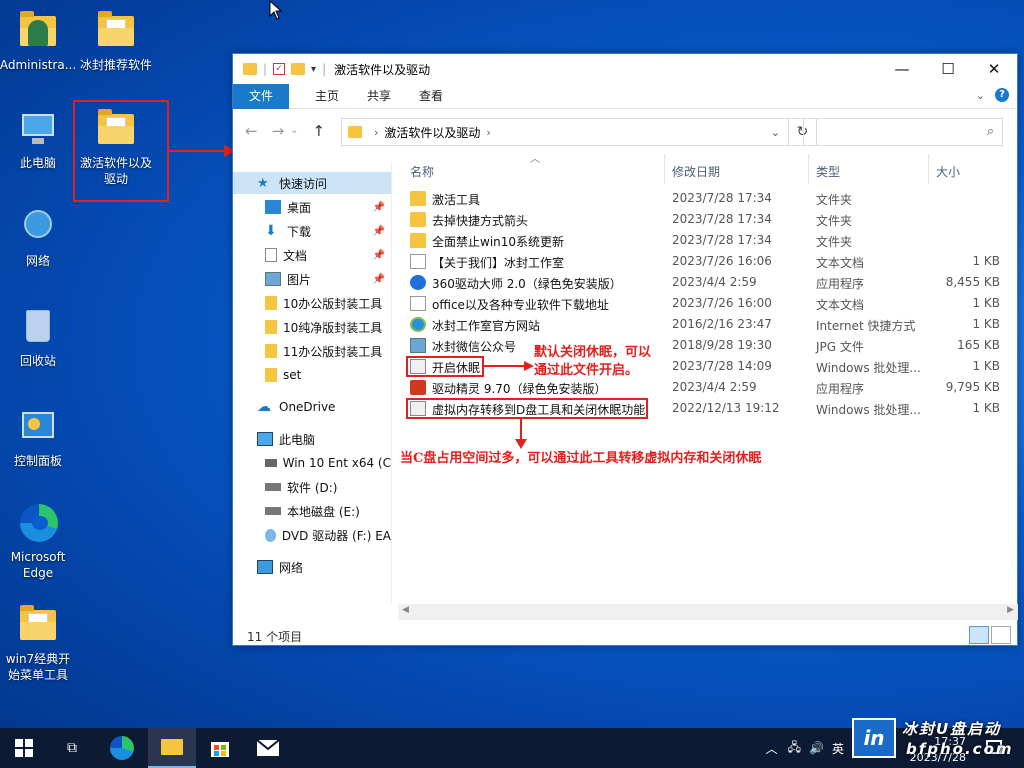 This screenshot has width=1024, height=768. I want to click on sidebar-item-folder: 11办公版封装工具, so click(312, 351).